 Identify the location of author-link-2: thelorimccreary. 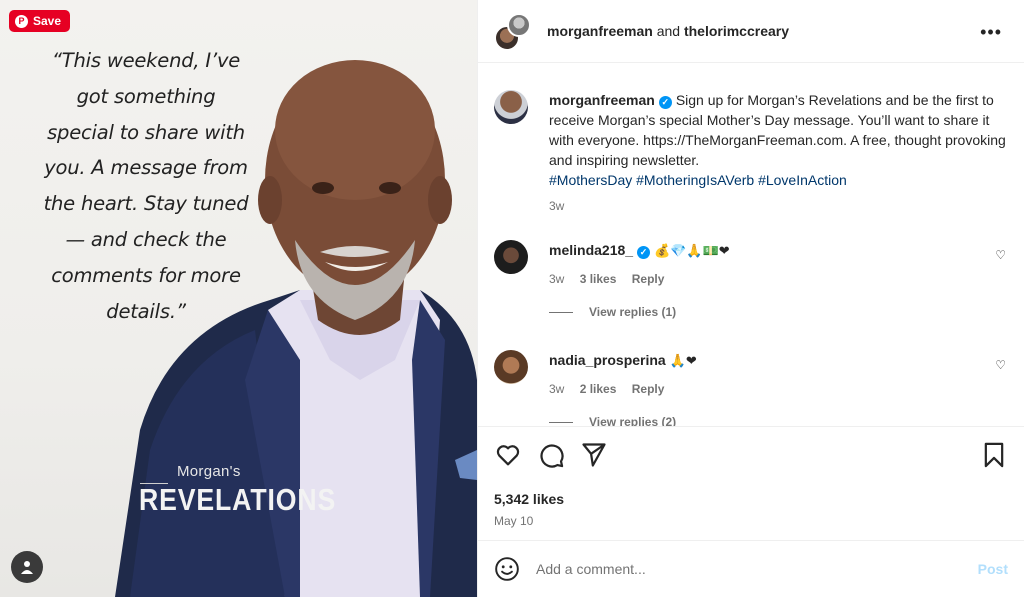
(736, 31).